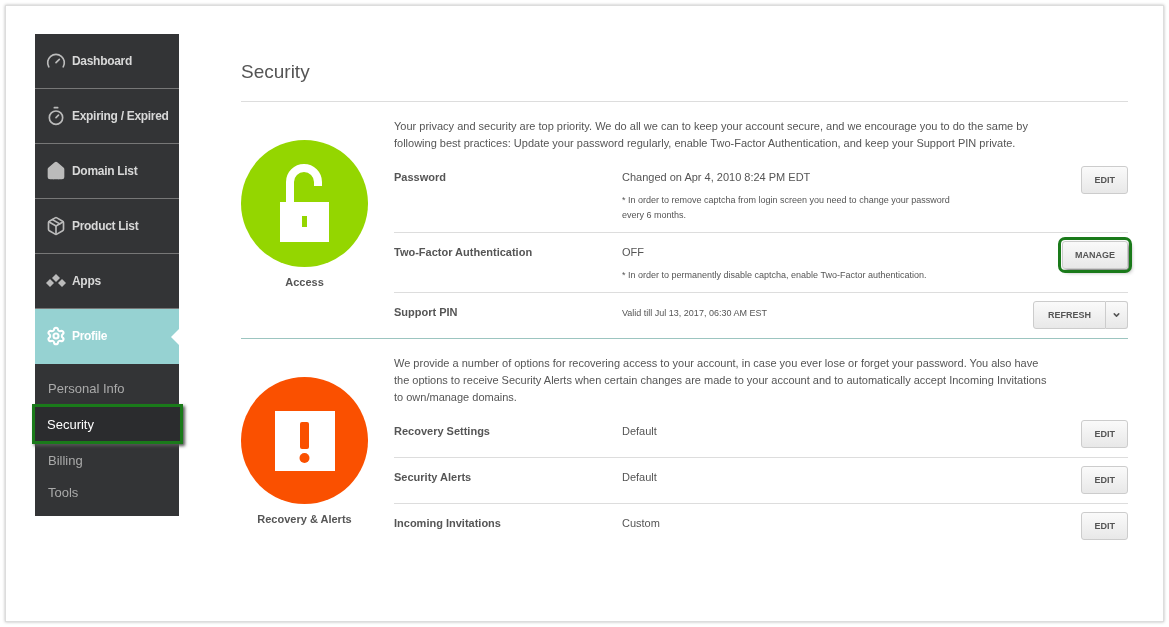 This screenshot has height=627, width=1169. What do you see at coordinates (464, 251) in the screenshot?
I see `setting-label: Two-Factor Authentication` at bounding box center [464, 251].